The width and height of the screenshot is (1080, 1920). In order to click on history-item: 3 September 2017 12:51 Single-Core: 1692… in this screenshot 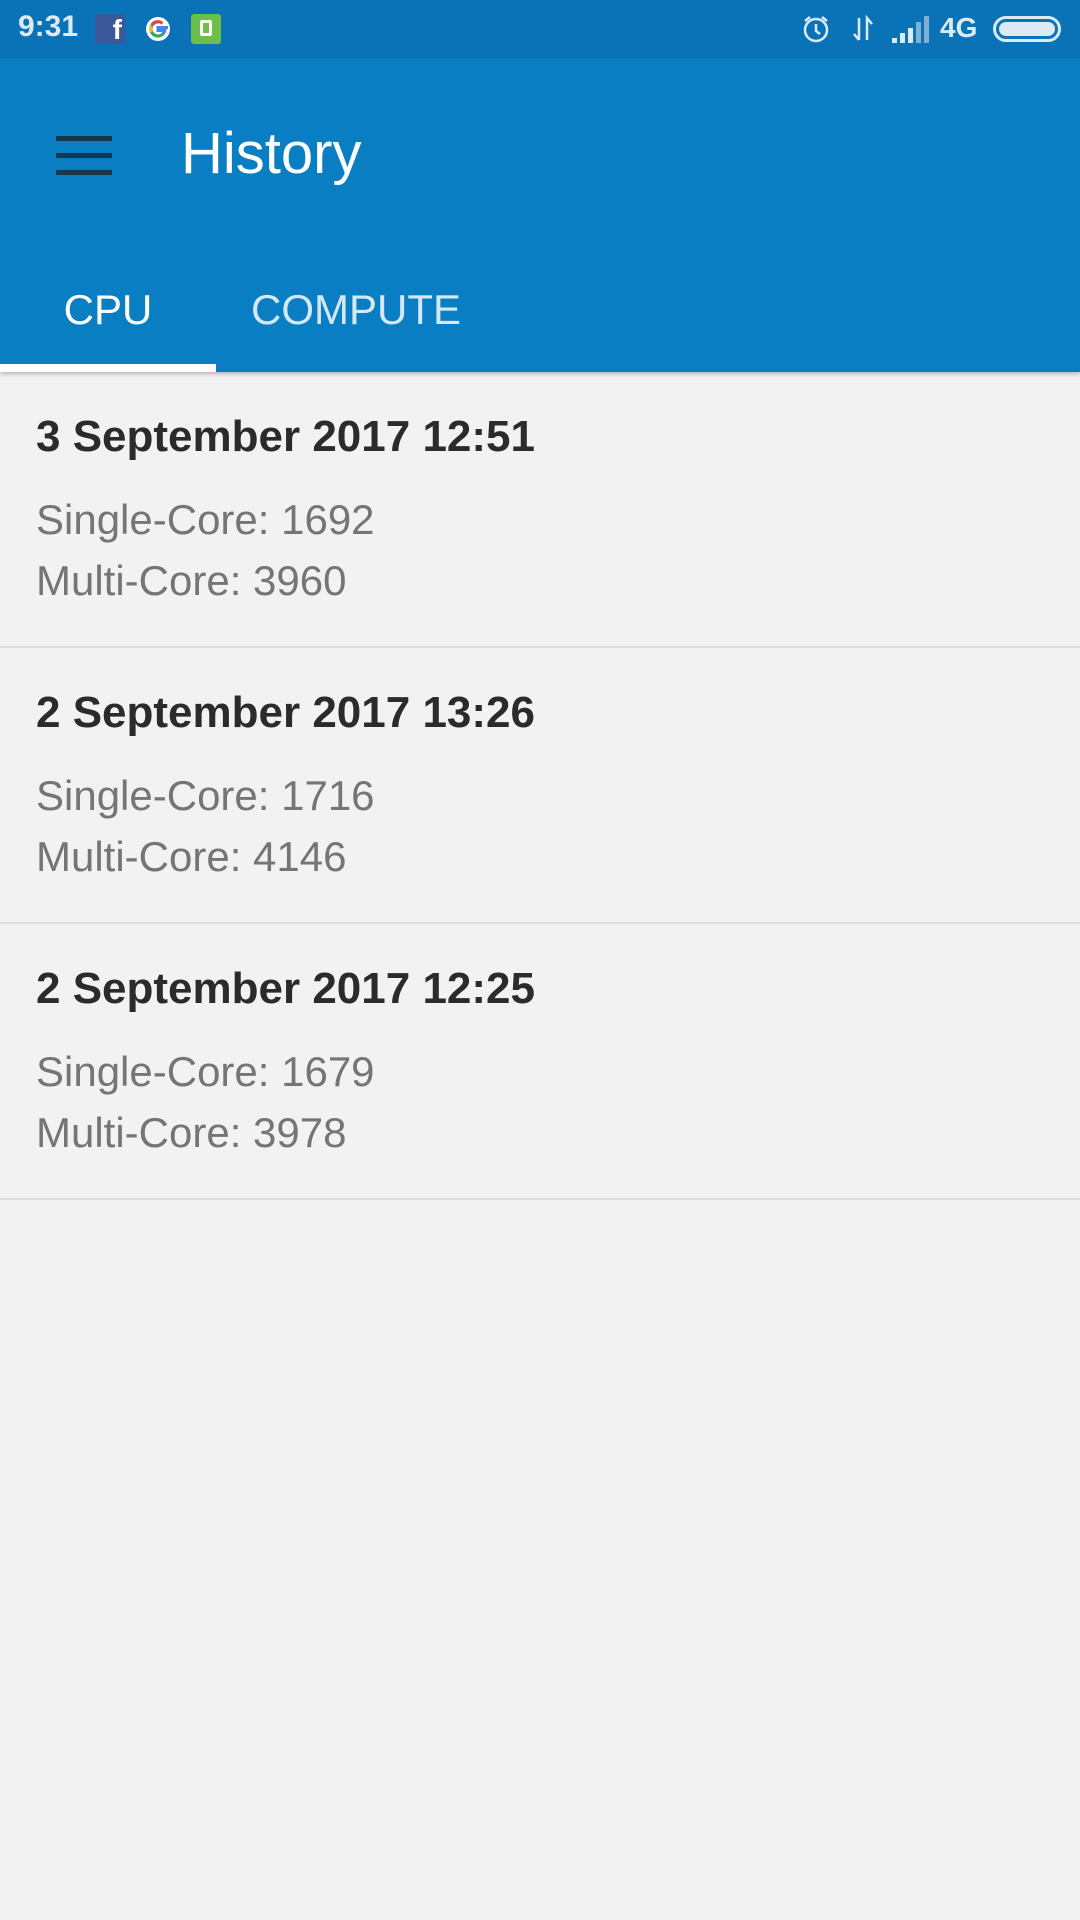, I will do `click(540, 510)`.